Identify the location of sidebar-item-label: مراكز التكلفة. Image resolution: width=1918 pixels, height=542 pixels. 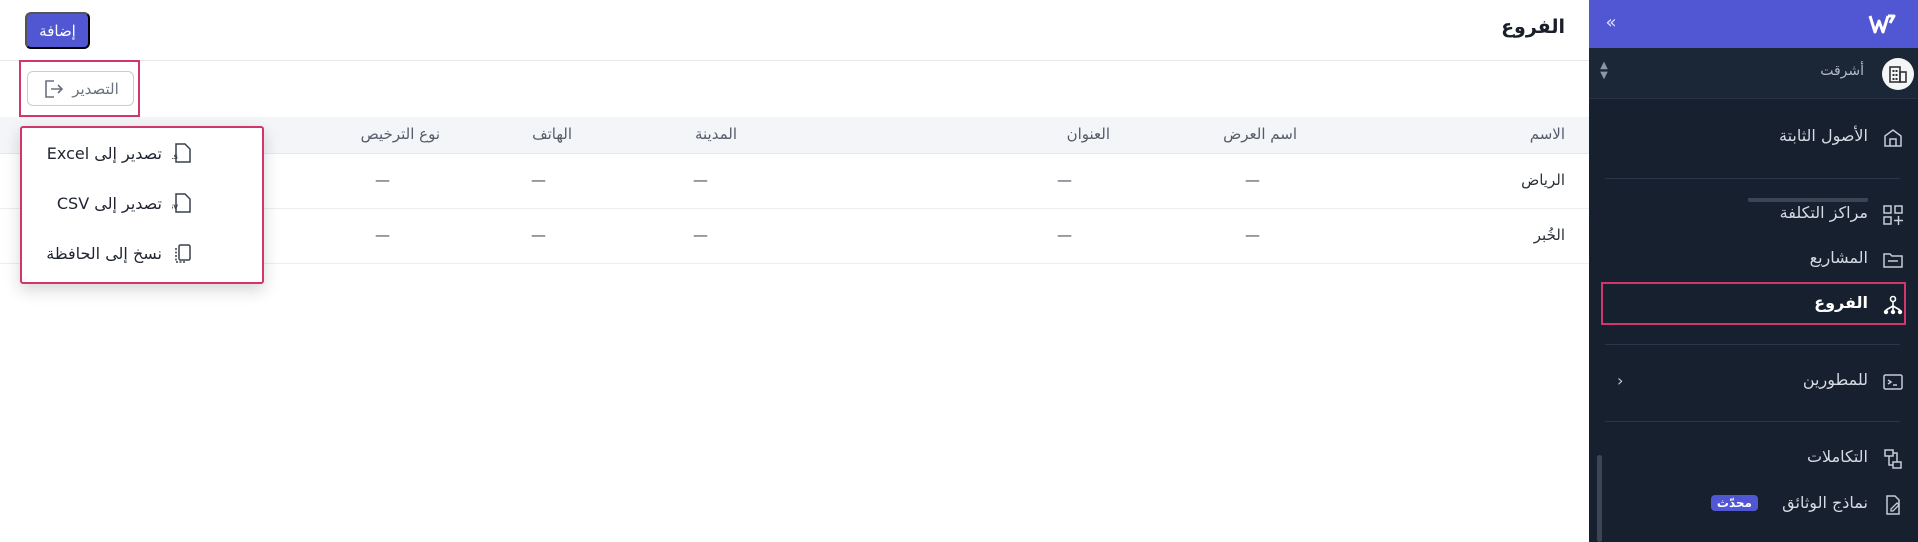
(1823, 212).